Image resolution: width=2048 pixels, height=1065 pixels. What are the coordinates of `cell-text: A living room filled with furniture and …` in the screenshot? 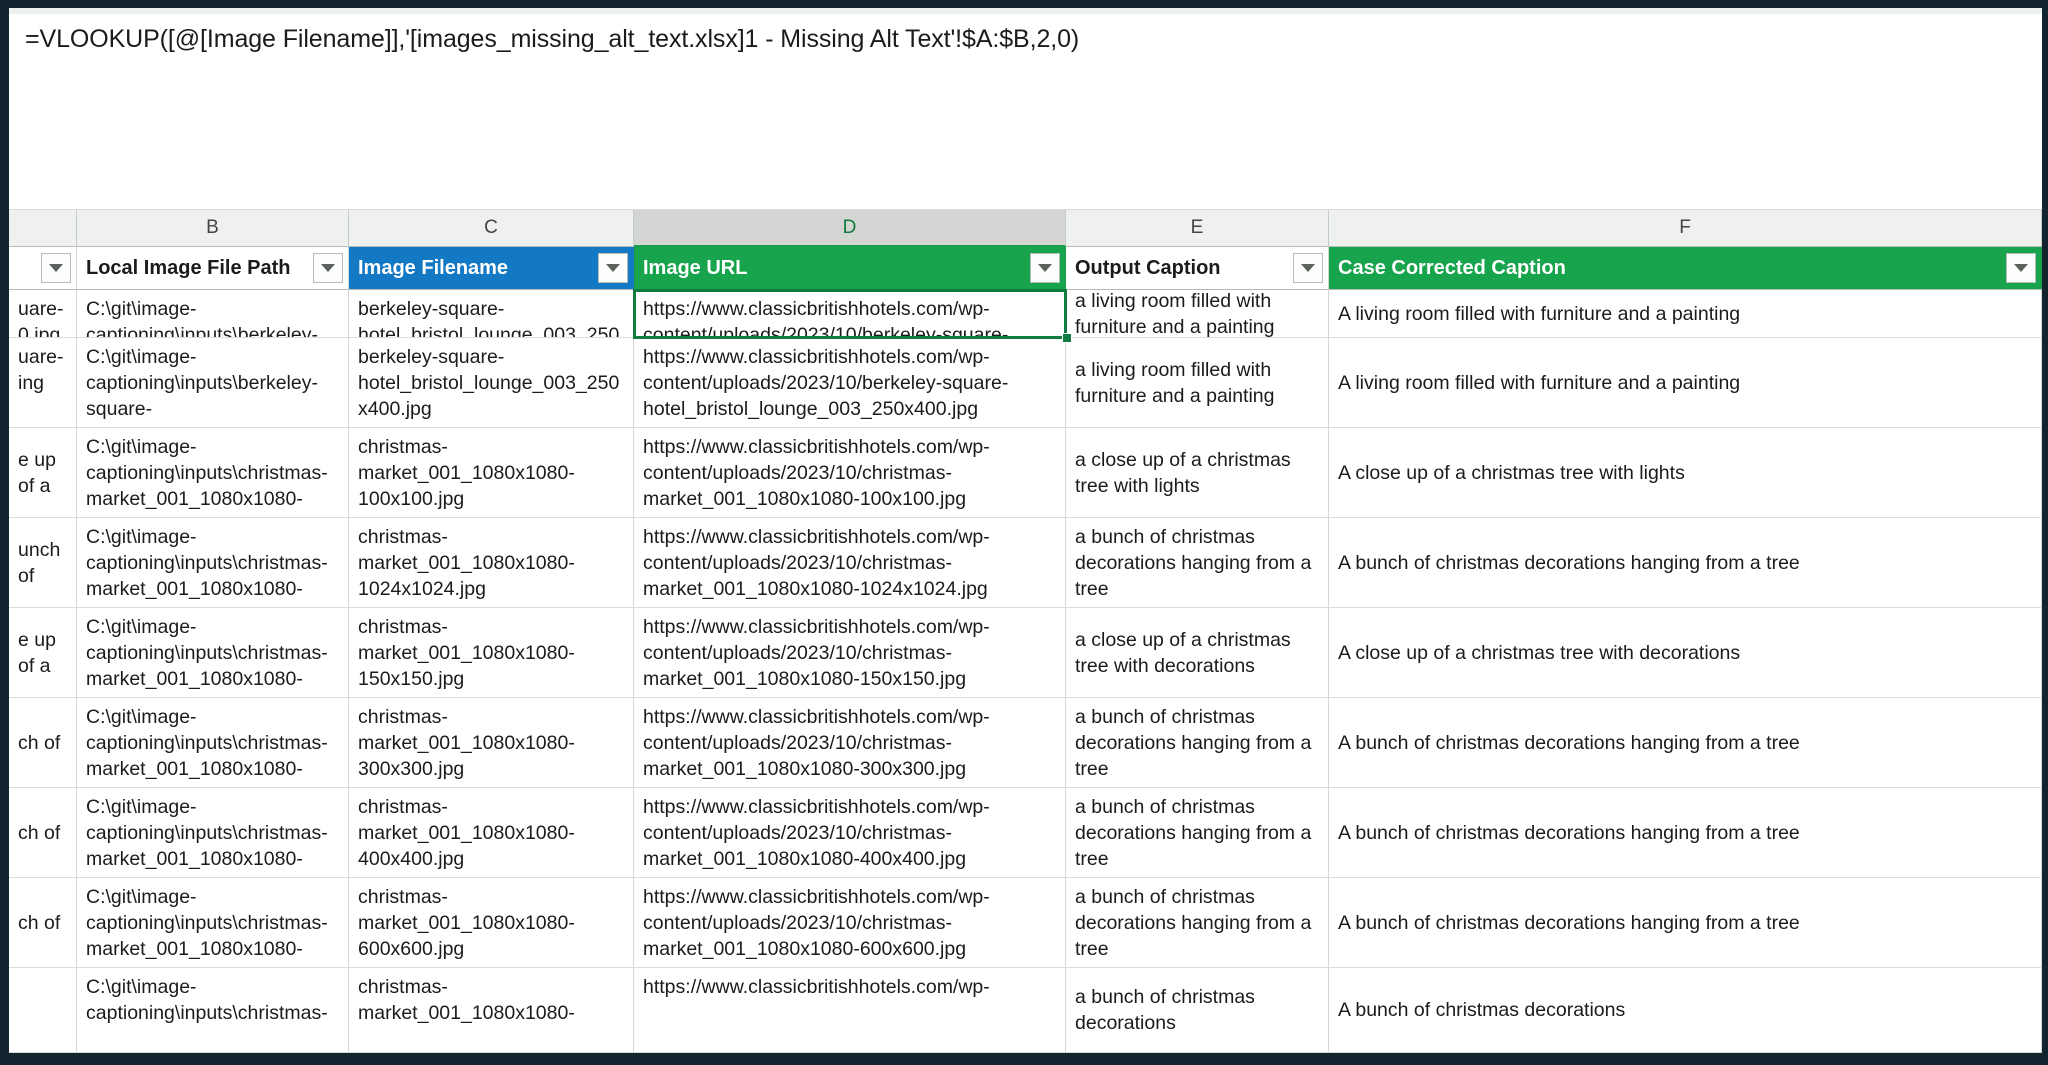 It's located at (1539, 313).